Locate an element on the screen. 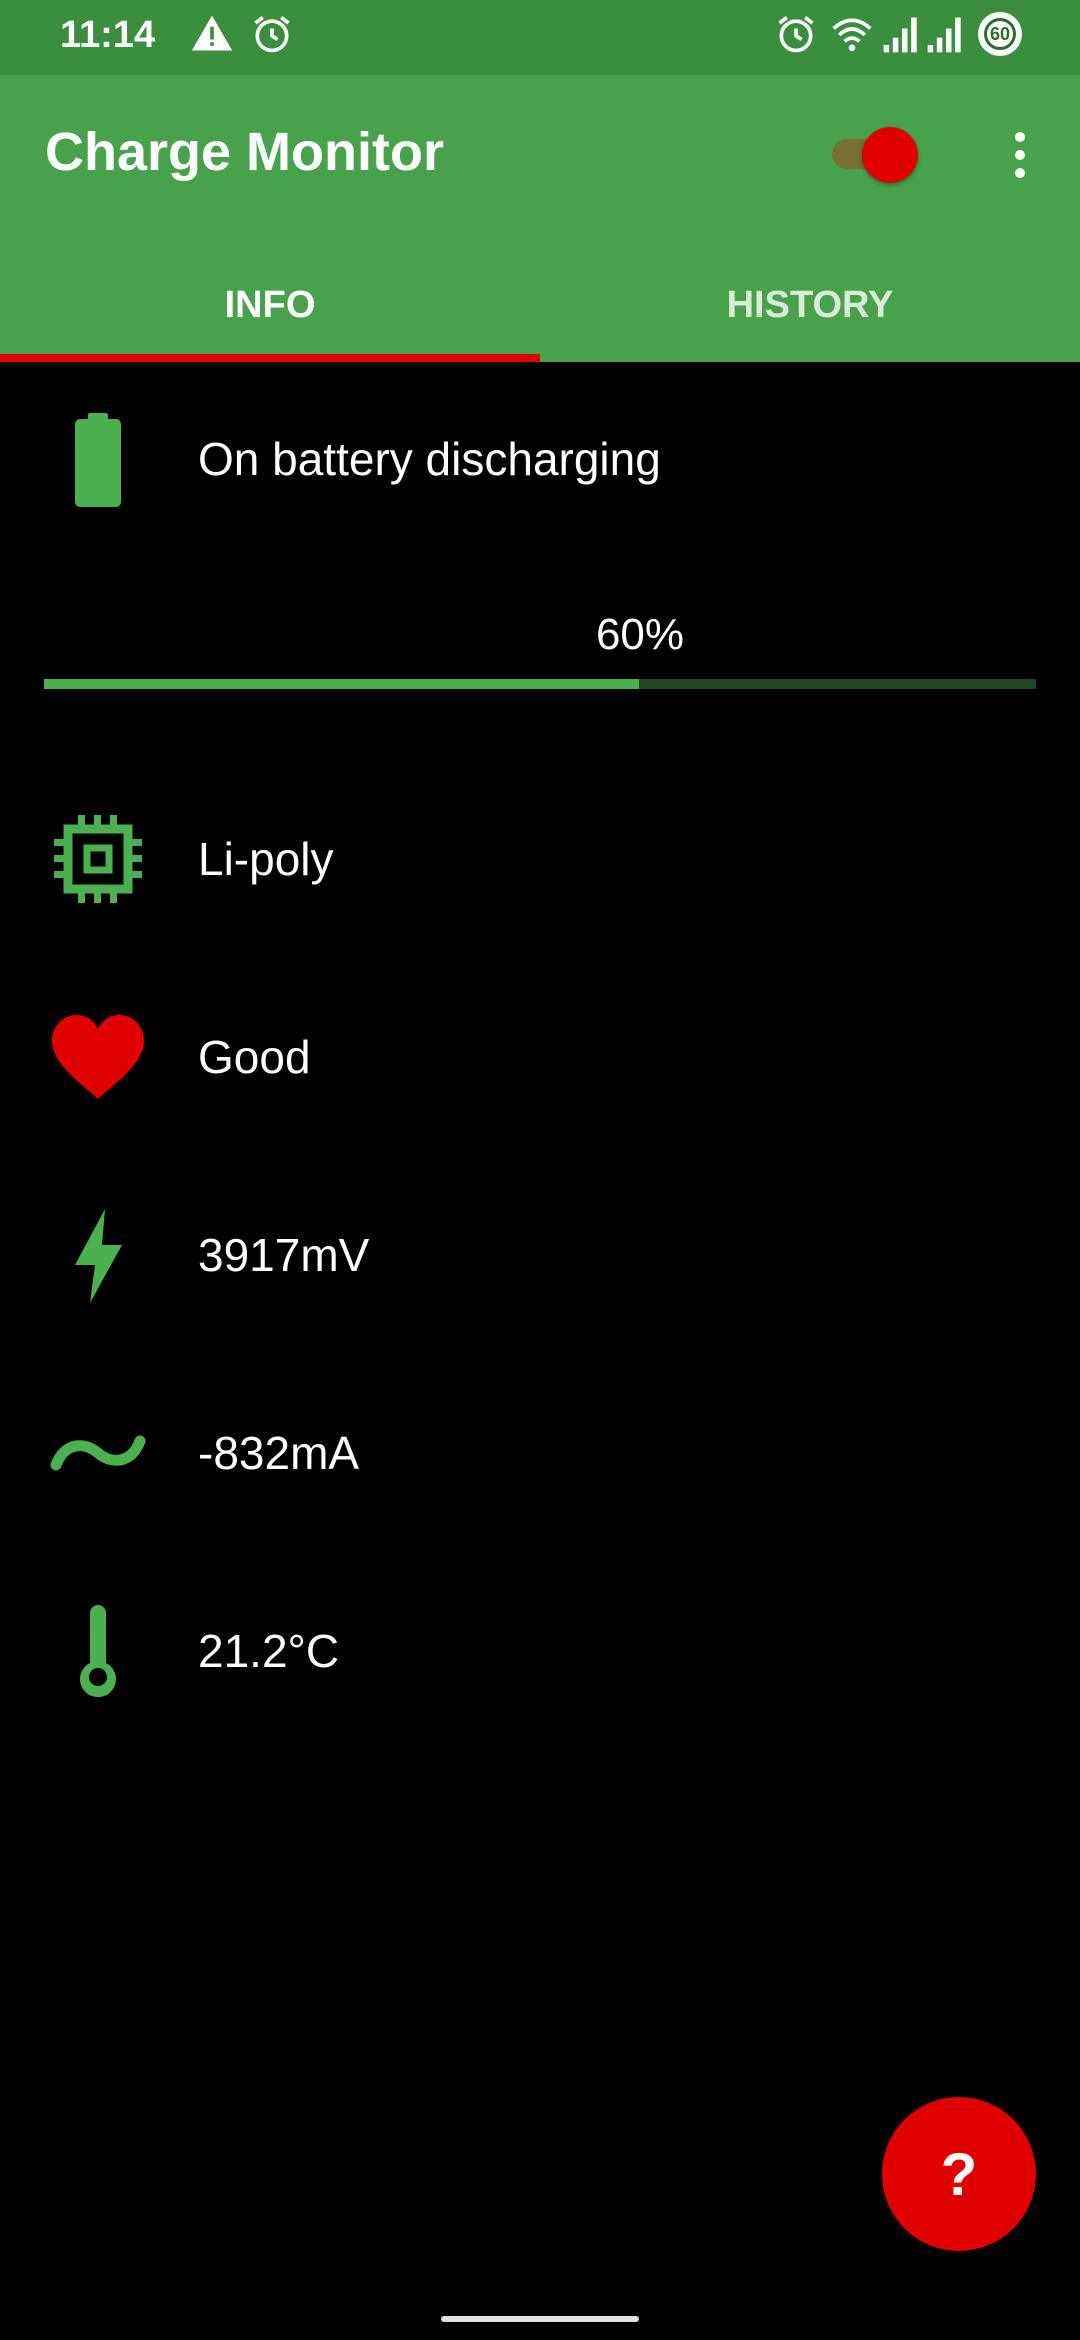 The height and width of the screenshot is (2340, 1080). monitor-toggle is located at coordinates (874, 155).